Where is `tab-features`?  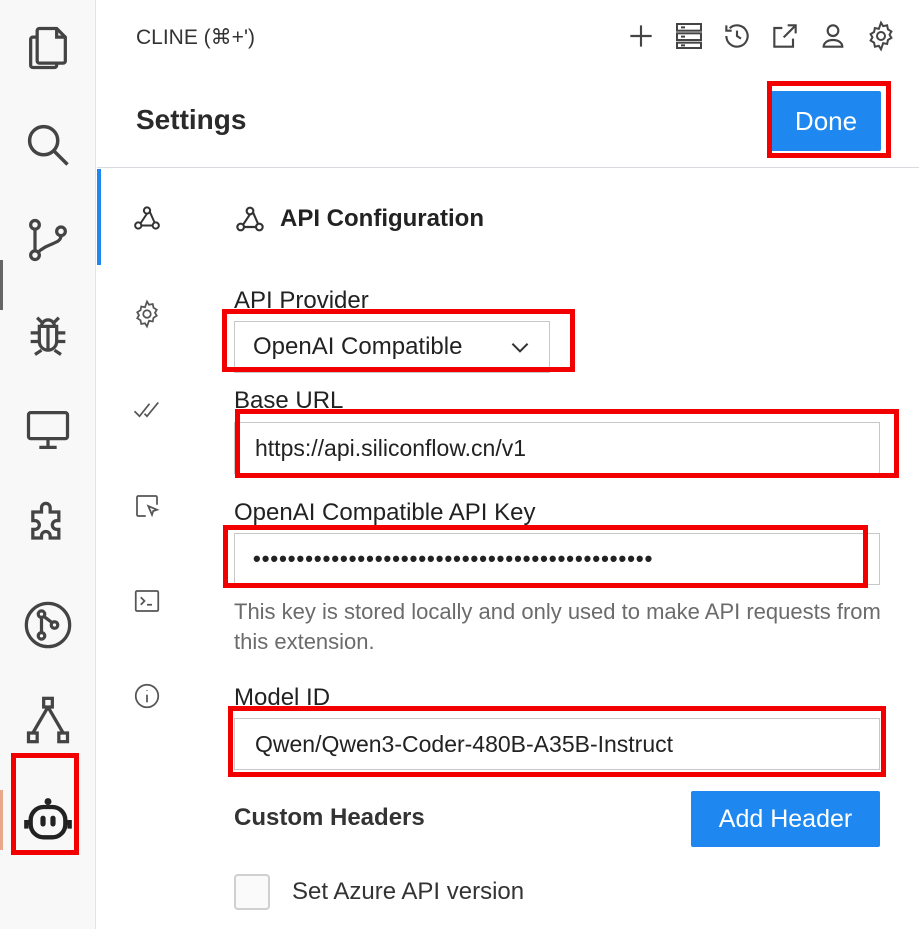
tab-features is located at coordinates (147, 410).